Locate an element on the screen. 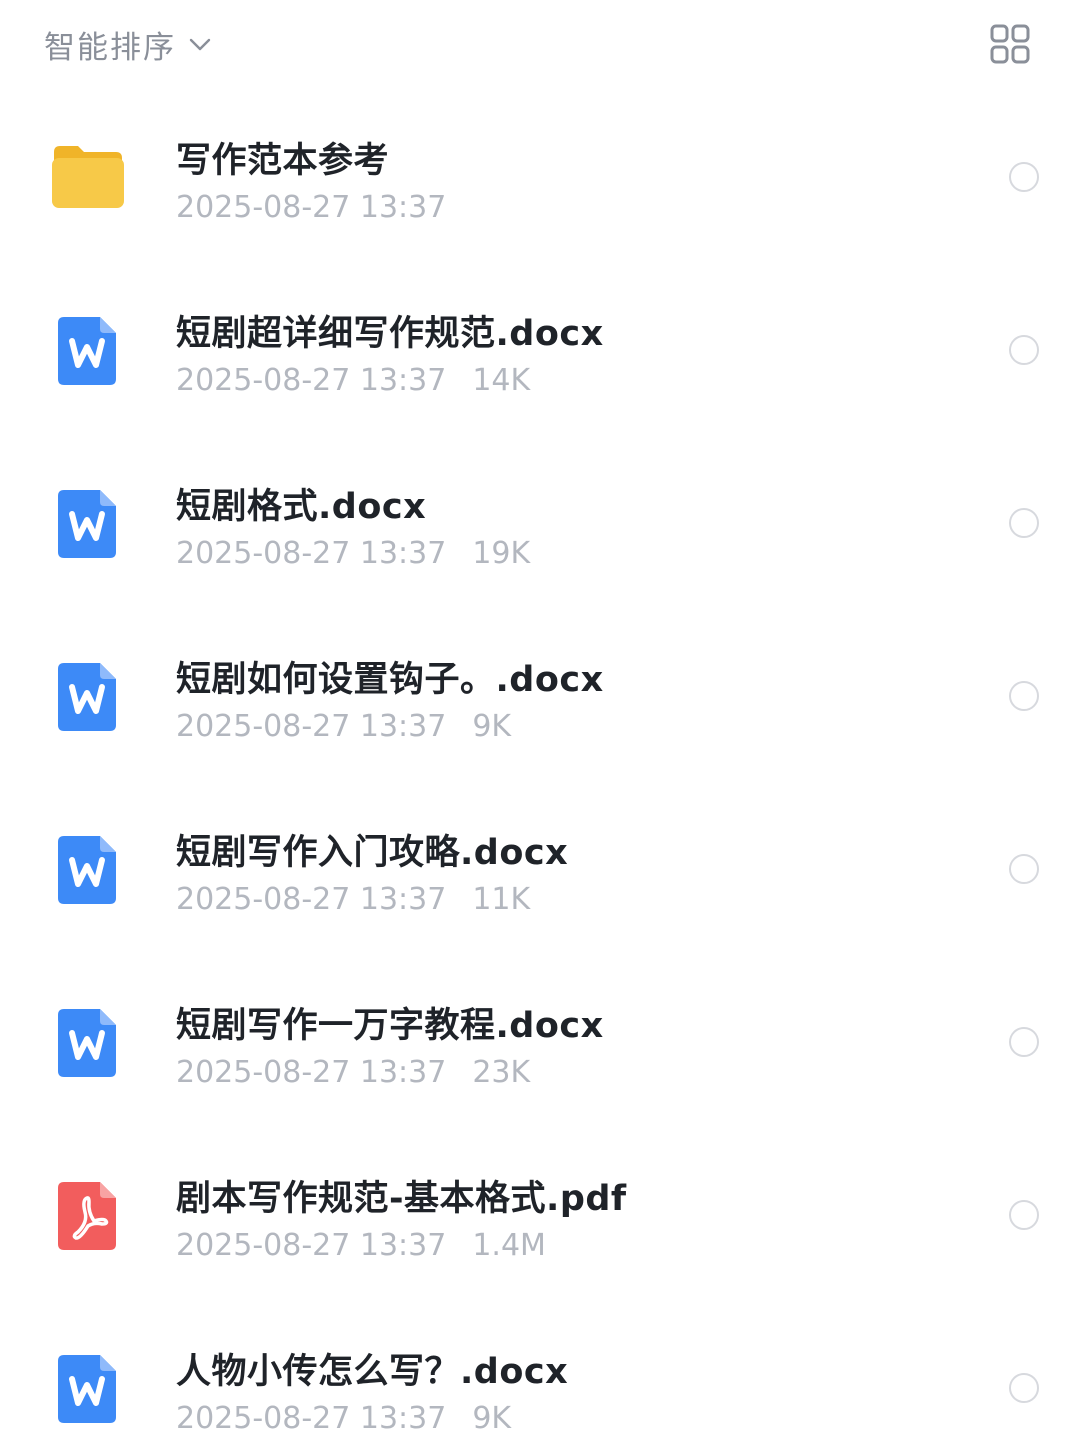  file-row: 人物小传怎么写？.docx 2025-08-27 13:37 9K is located at coordinates (540, 1372).